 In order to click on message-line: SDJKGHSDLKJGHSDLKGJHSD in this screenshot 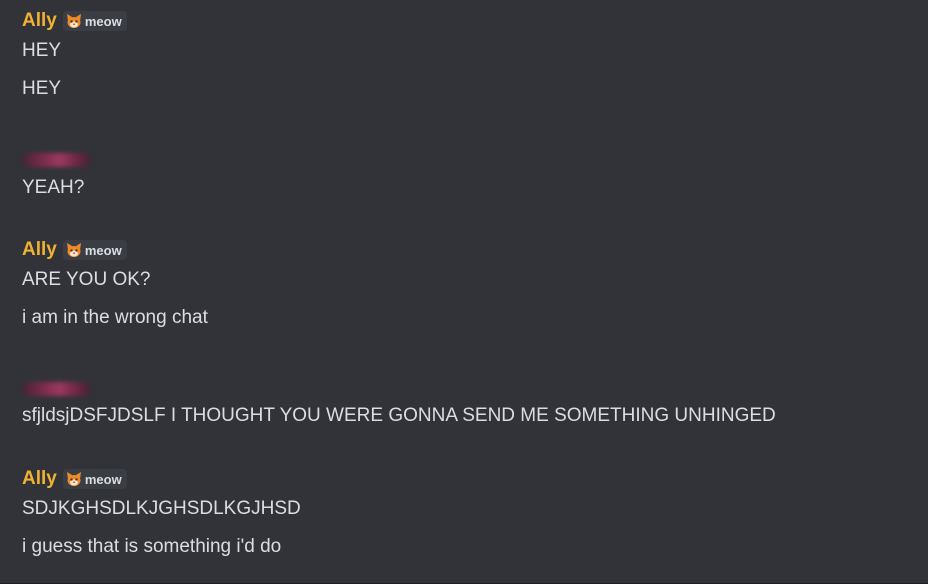, I will do `click(161, 509)`.